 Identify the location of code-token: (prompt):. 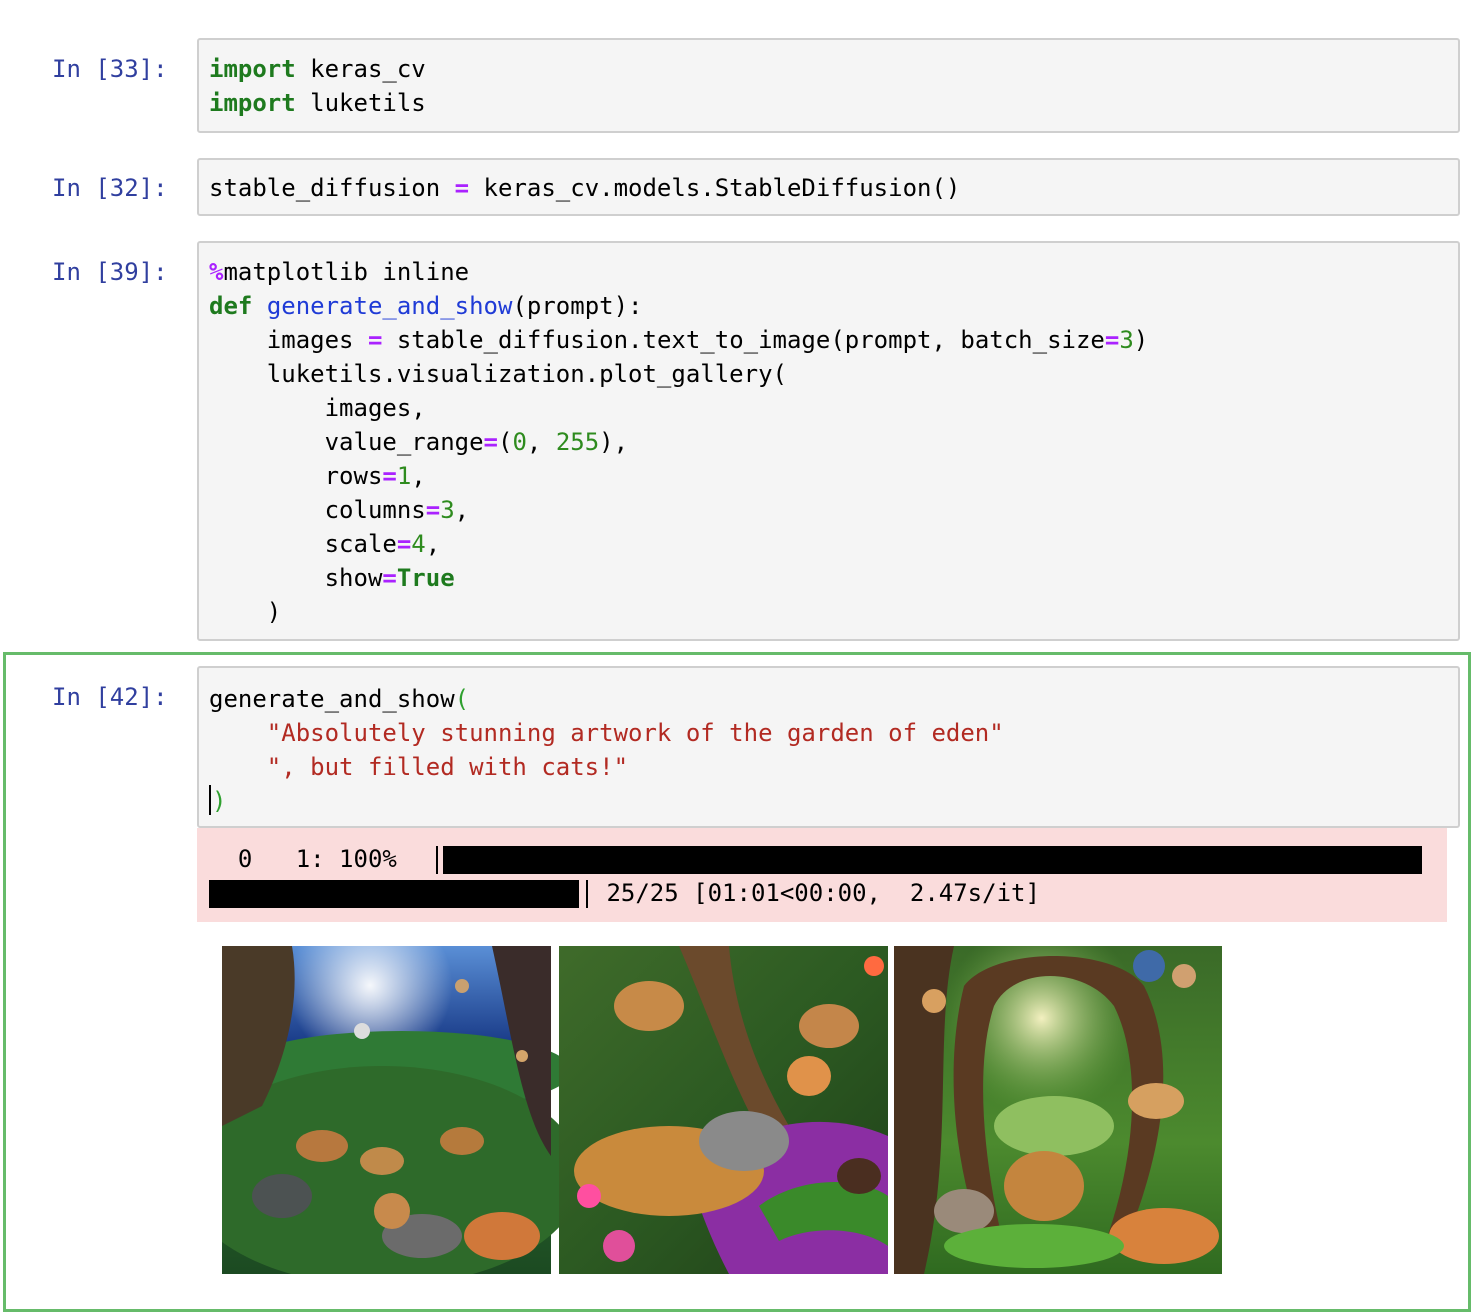
(577, 306).